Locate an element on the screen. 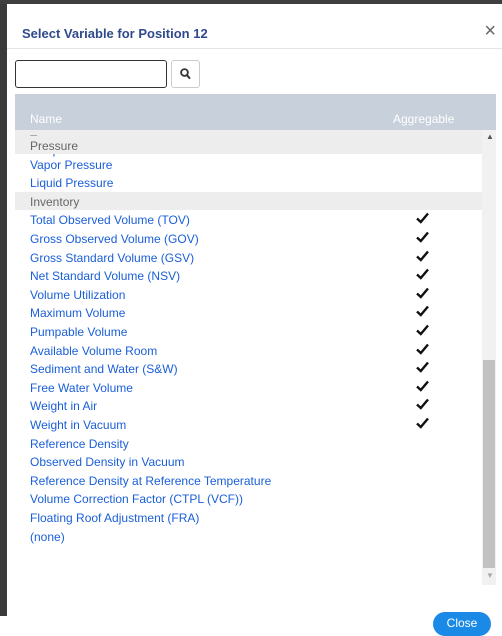 The width and height of the screenshot is (502, 636). scroll-up-icon: ▲ is located at coordinates (490, 136).